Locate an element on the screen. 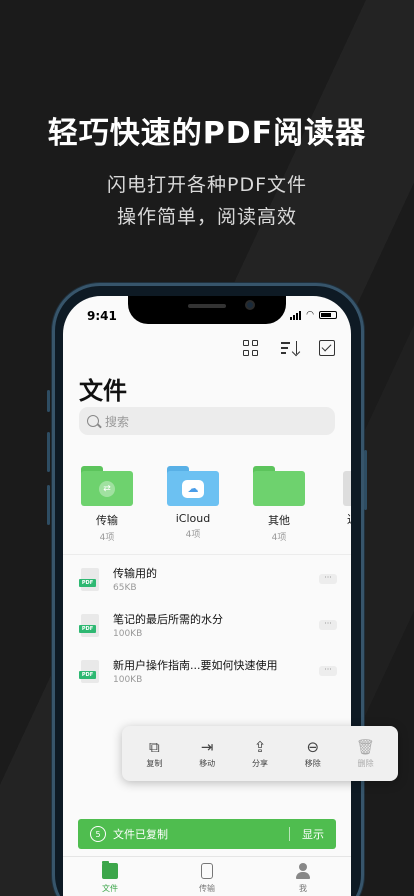 The width and height of the screenshot is (414, 896). battery-icon is located at coordinates (328, 315).